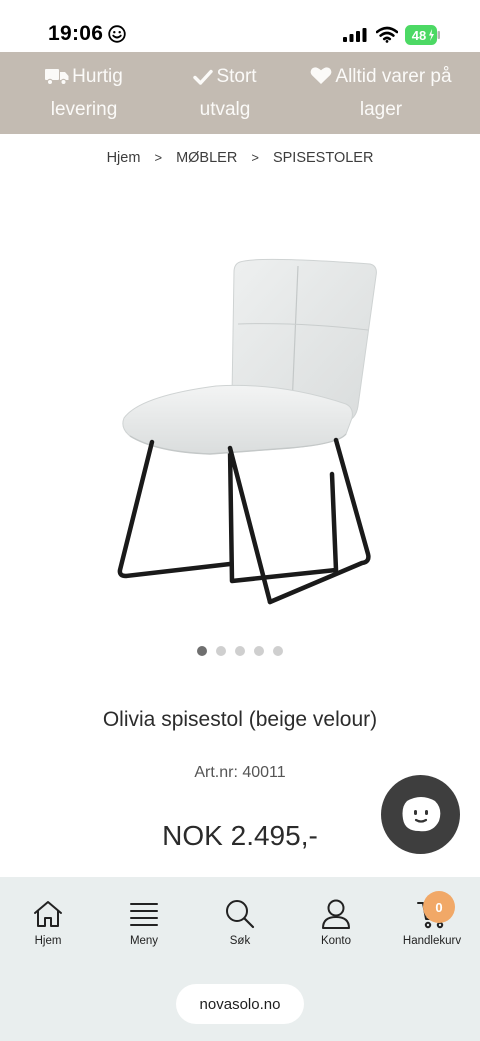 Image resolution: width=480 pixels, height=1041 pixels. I want to click on nav-label: Meny, so click(144, 941).